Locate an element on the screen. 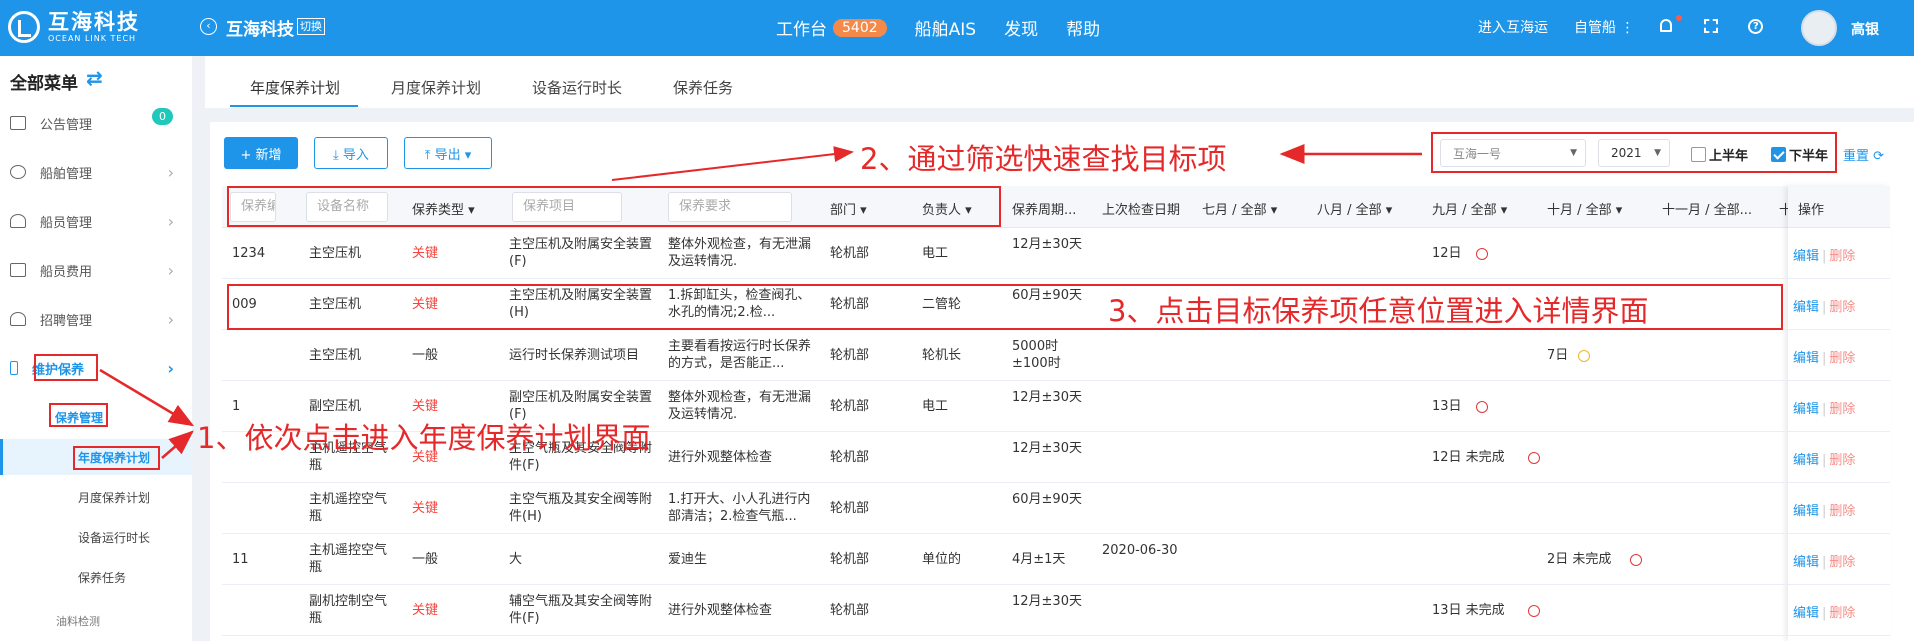 The image size is (1914, 641). step2-arrow-left is located at coordinates (732, 163).